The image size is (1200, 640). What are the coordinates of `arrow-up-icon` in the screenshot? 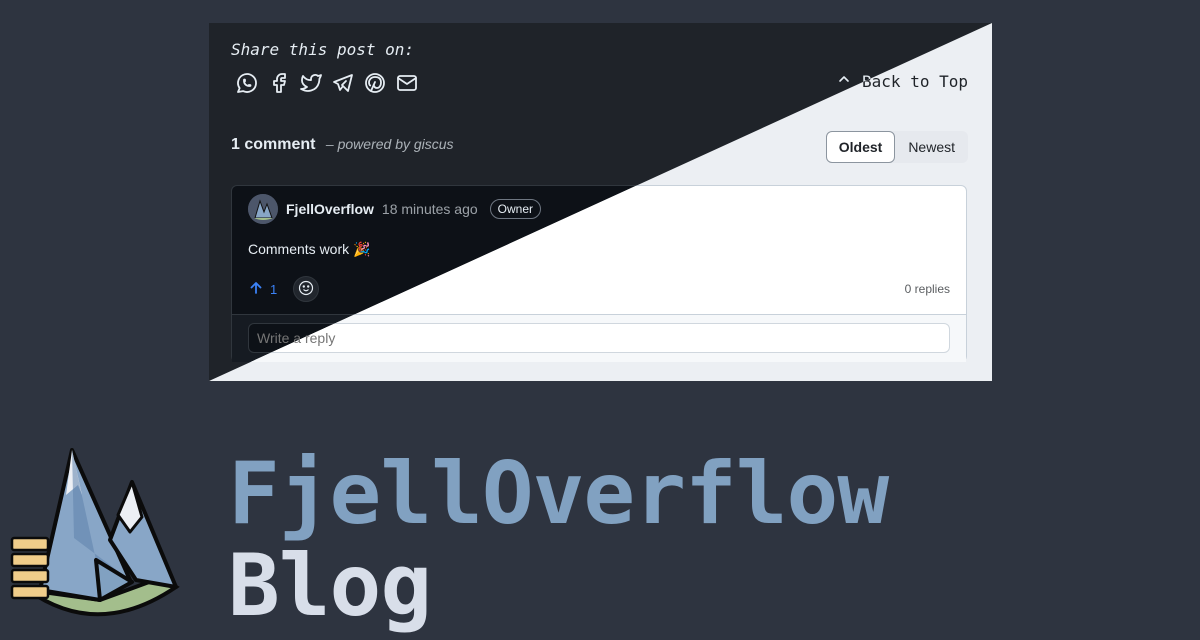 It's located at (256, 289).